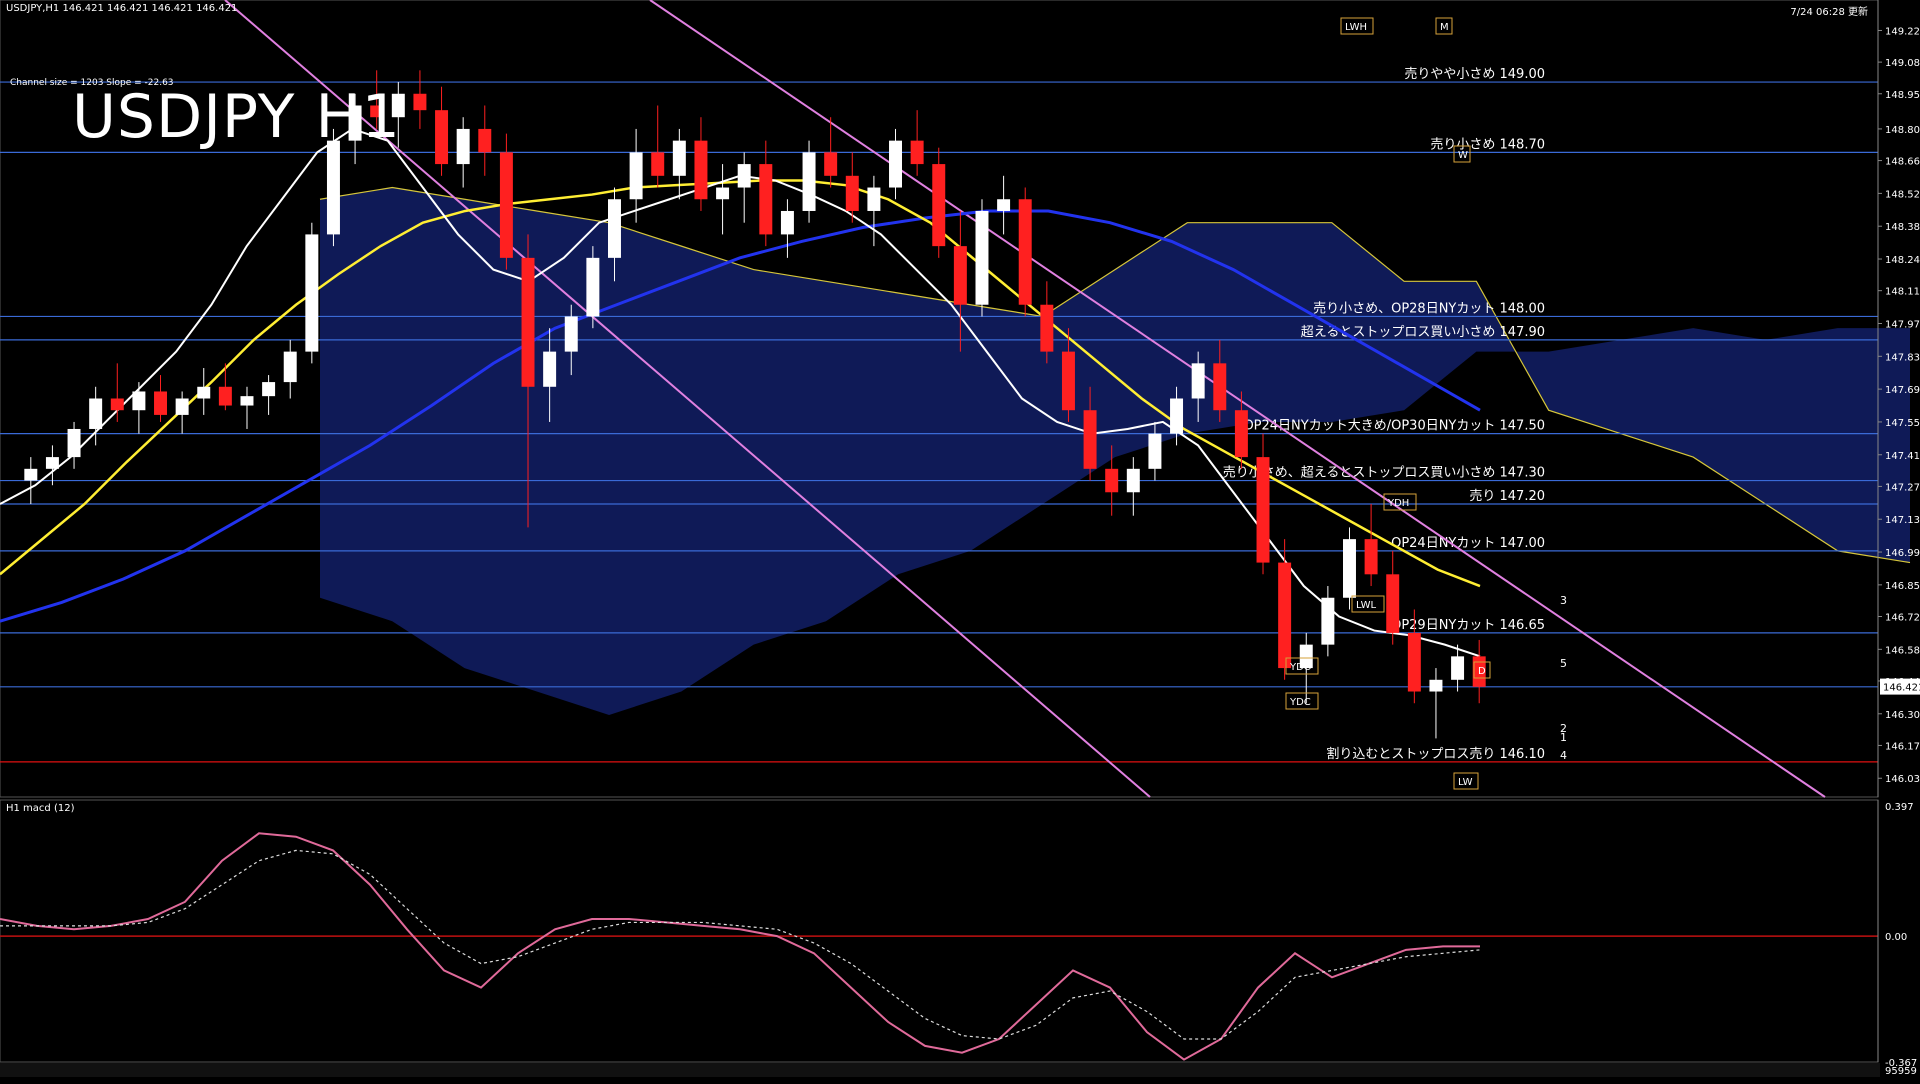 This screenshot has height=1084, width=1920. What do you see at coordinates (1563, 737) in the screenshot?
I see `projection-label-3: 1` at bounding box center [1563, 737].